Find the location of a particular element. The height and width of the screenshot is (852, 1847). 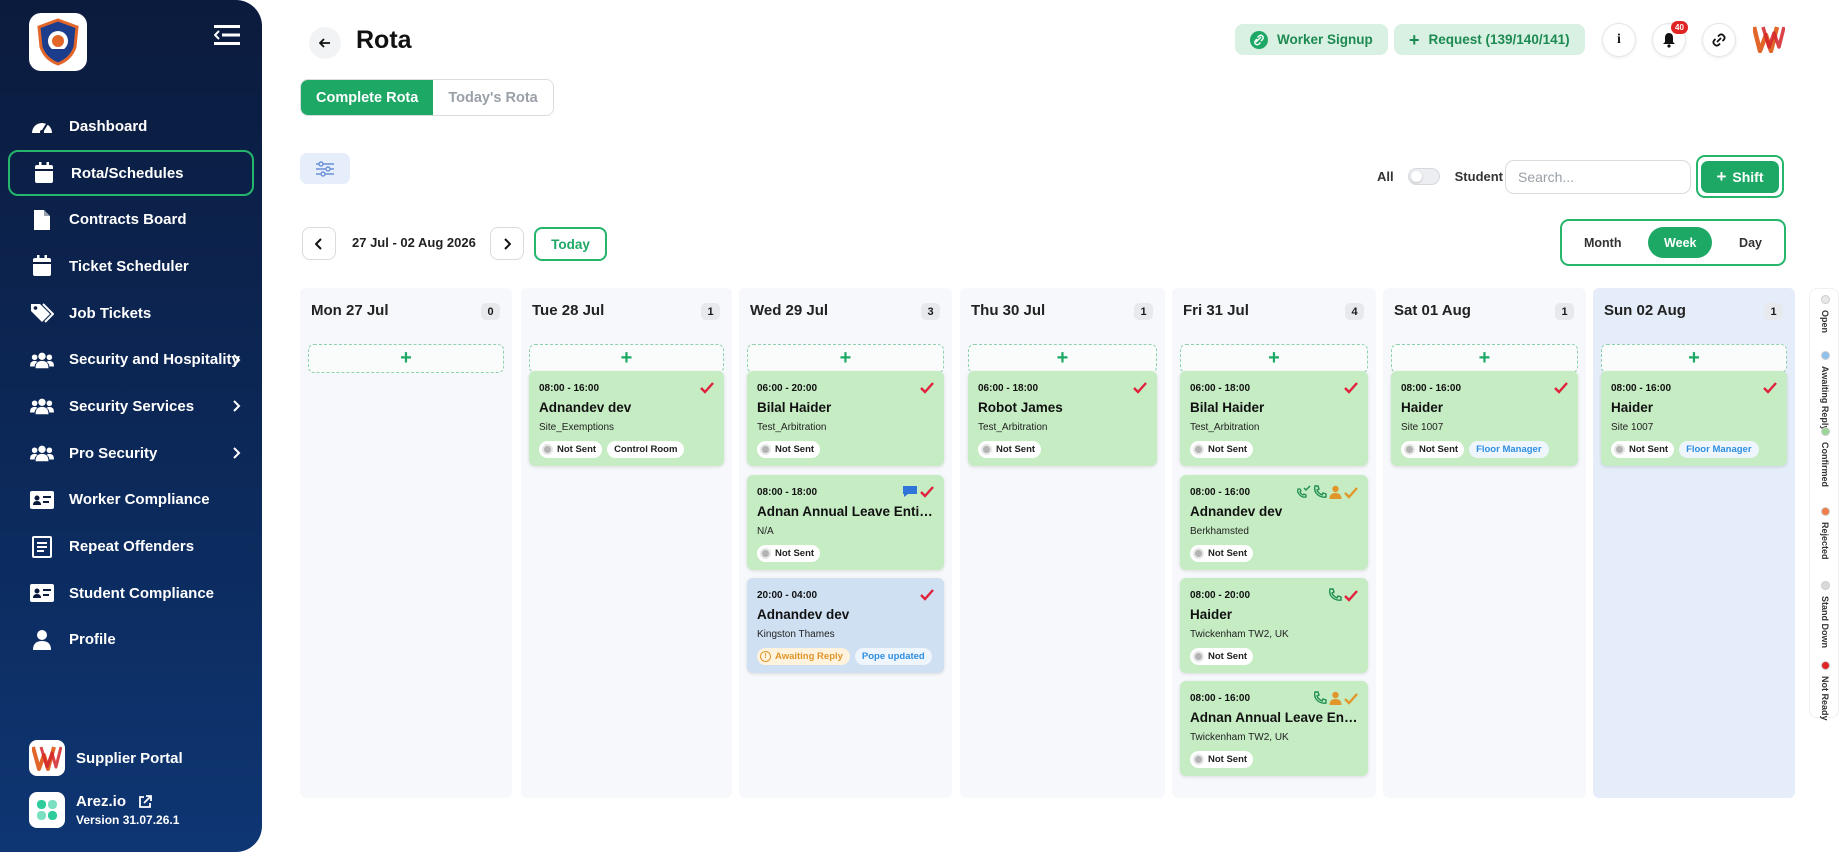

shift-time: 08:00 - 18:00 is located at coordinates (787, 492).